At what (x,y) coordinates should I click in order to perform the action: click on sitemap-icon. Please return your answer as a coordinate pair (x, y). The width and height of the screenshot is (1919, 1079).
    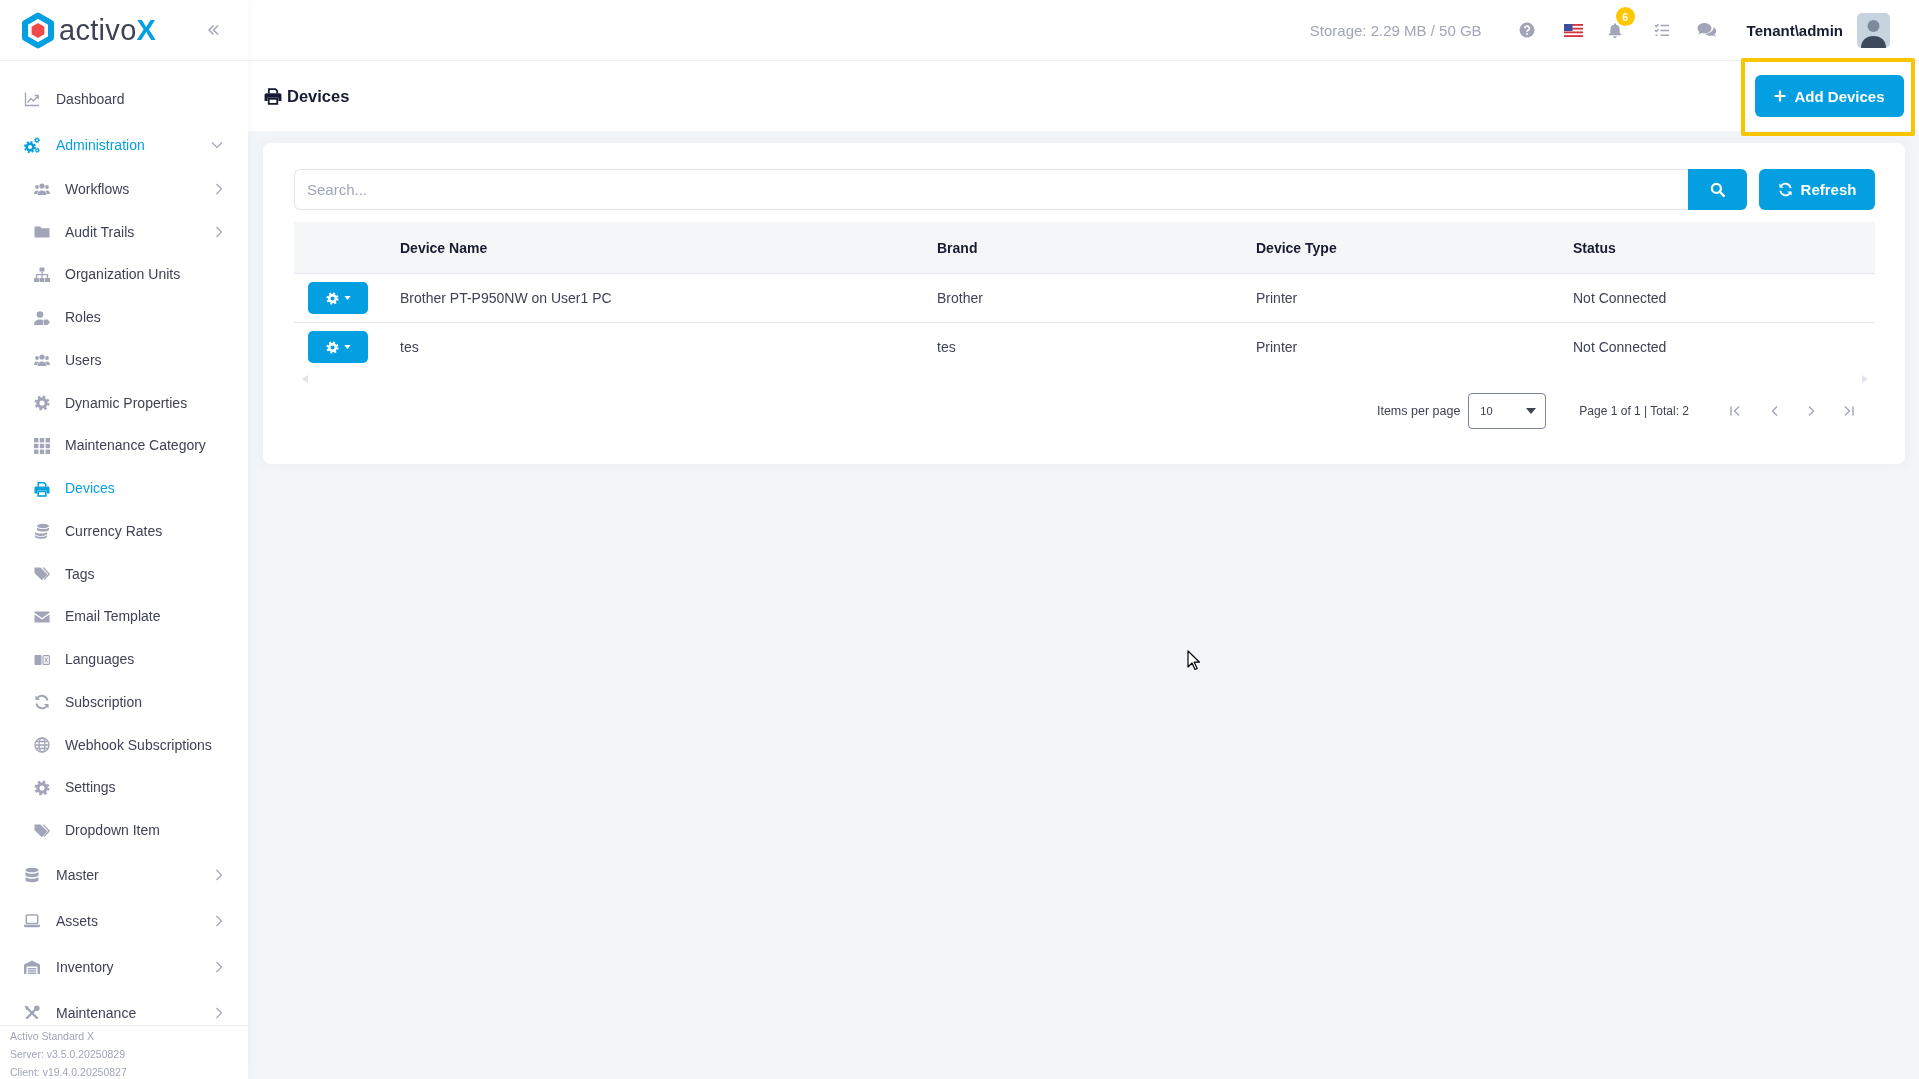
    Looking at the image, I should click on (42, 274).